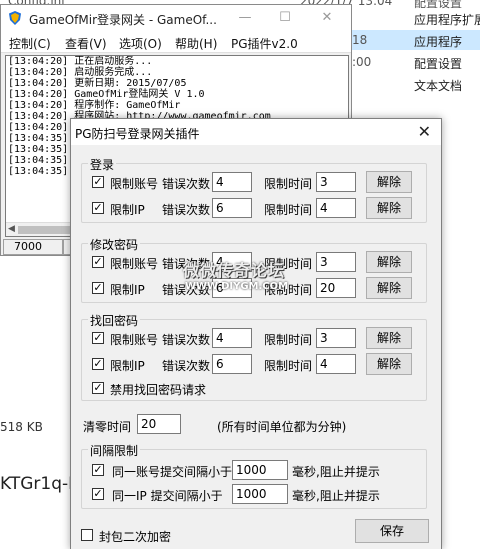  I want to click on interval-account-input: 1000, so click(260, 470).